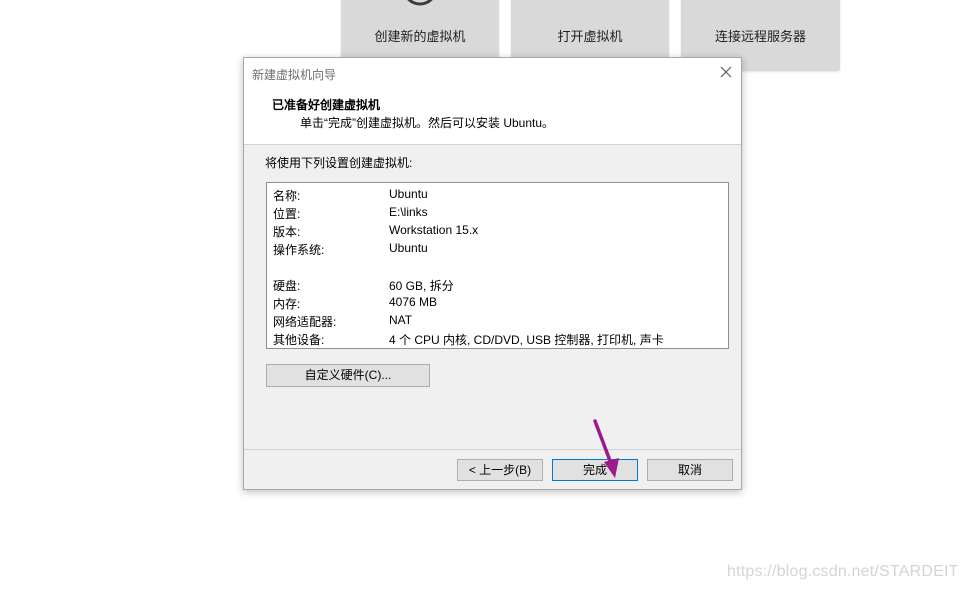  I want to click on settings-intro: 将使用下列设置创建虚拟机:, so click(339, 163).